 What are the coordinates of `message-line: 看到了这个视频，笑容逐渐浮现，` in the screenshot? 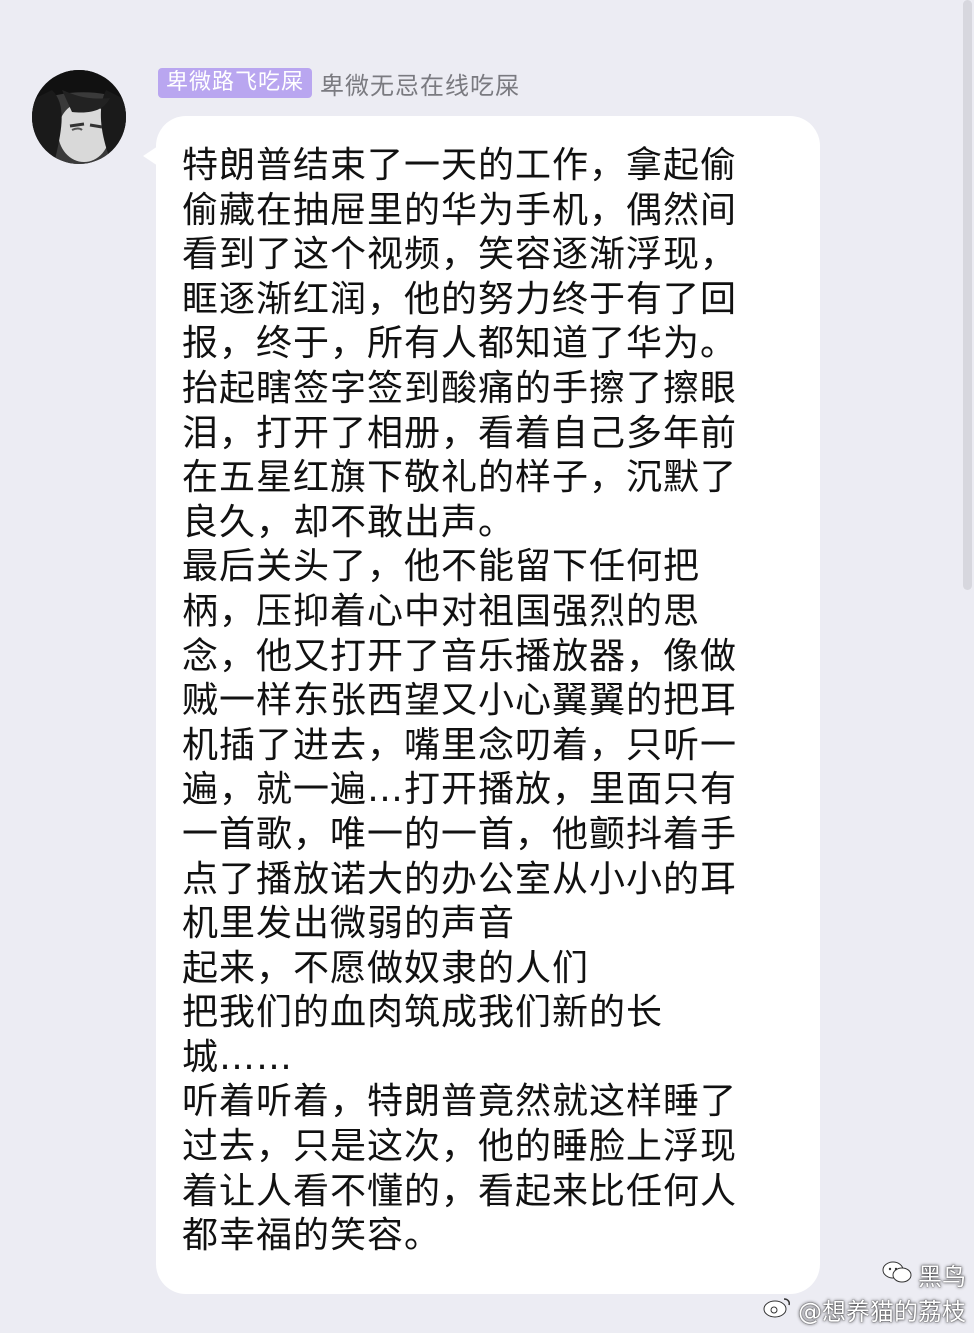 It's located at (460, 255).